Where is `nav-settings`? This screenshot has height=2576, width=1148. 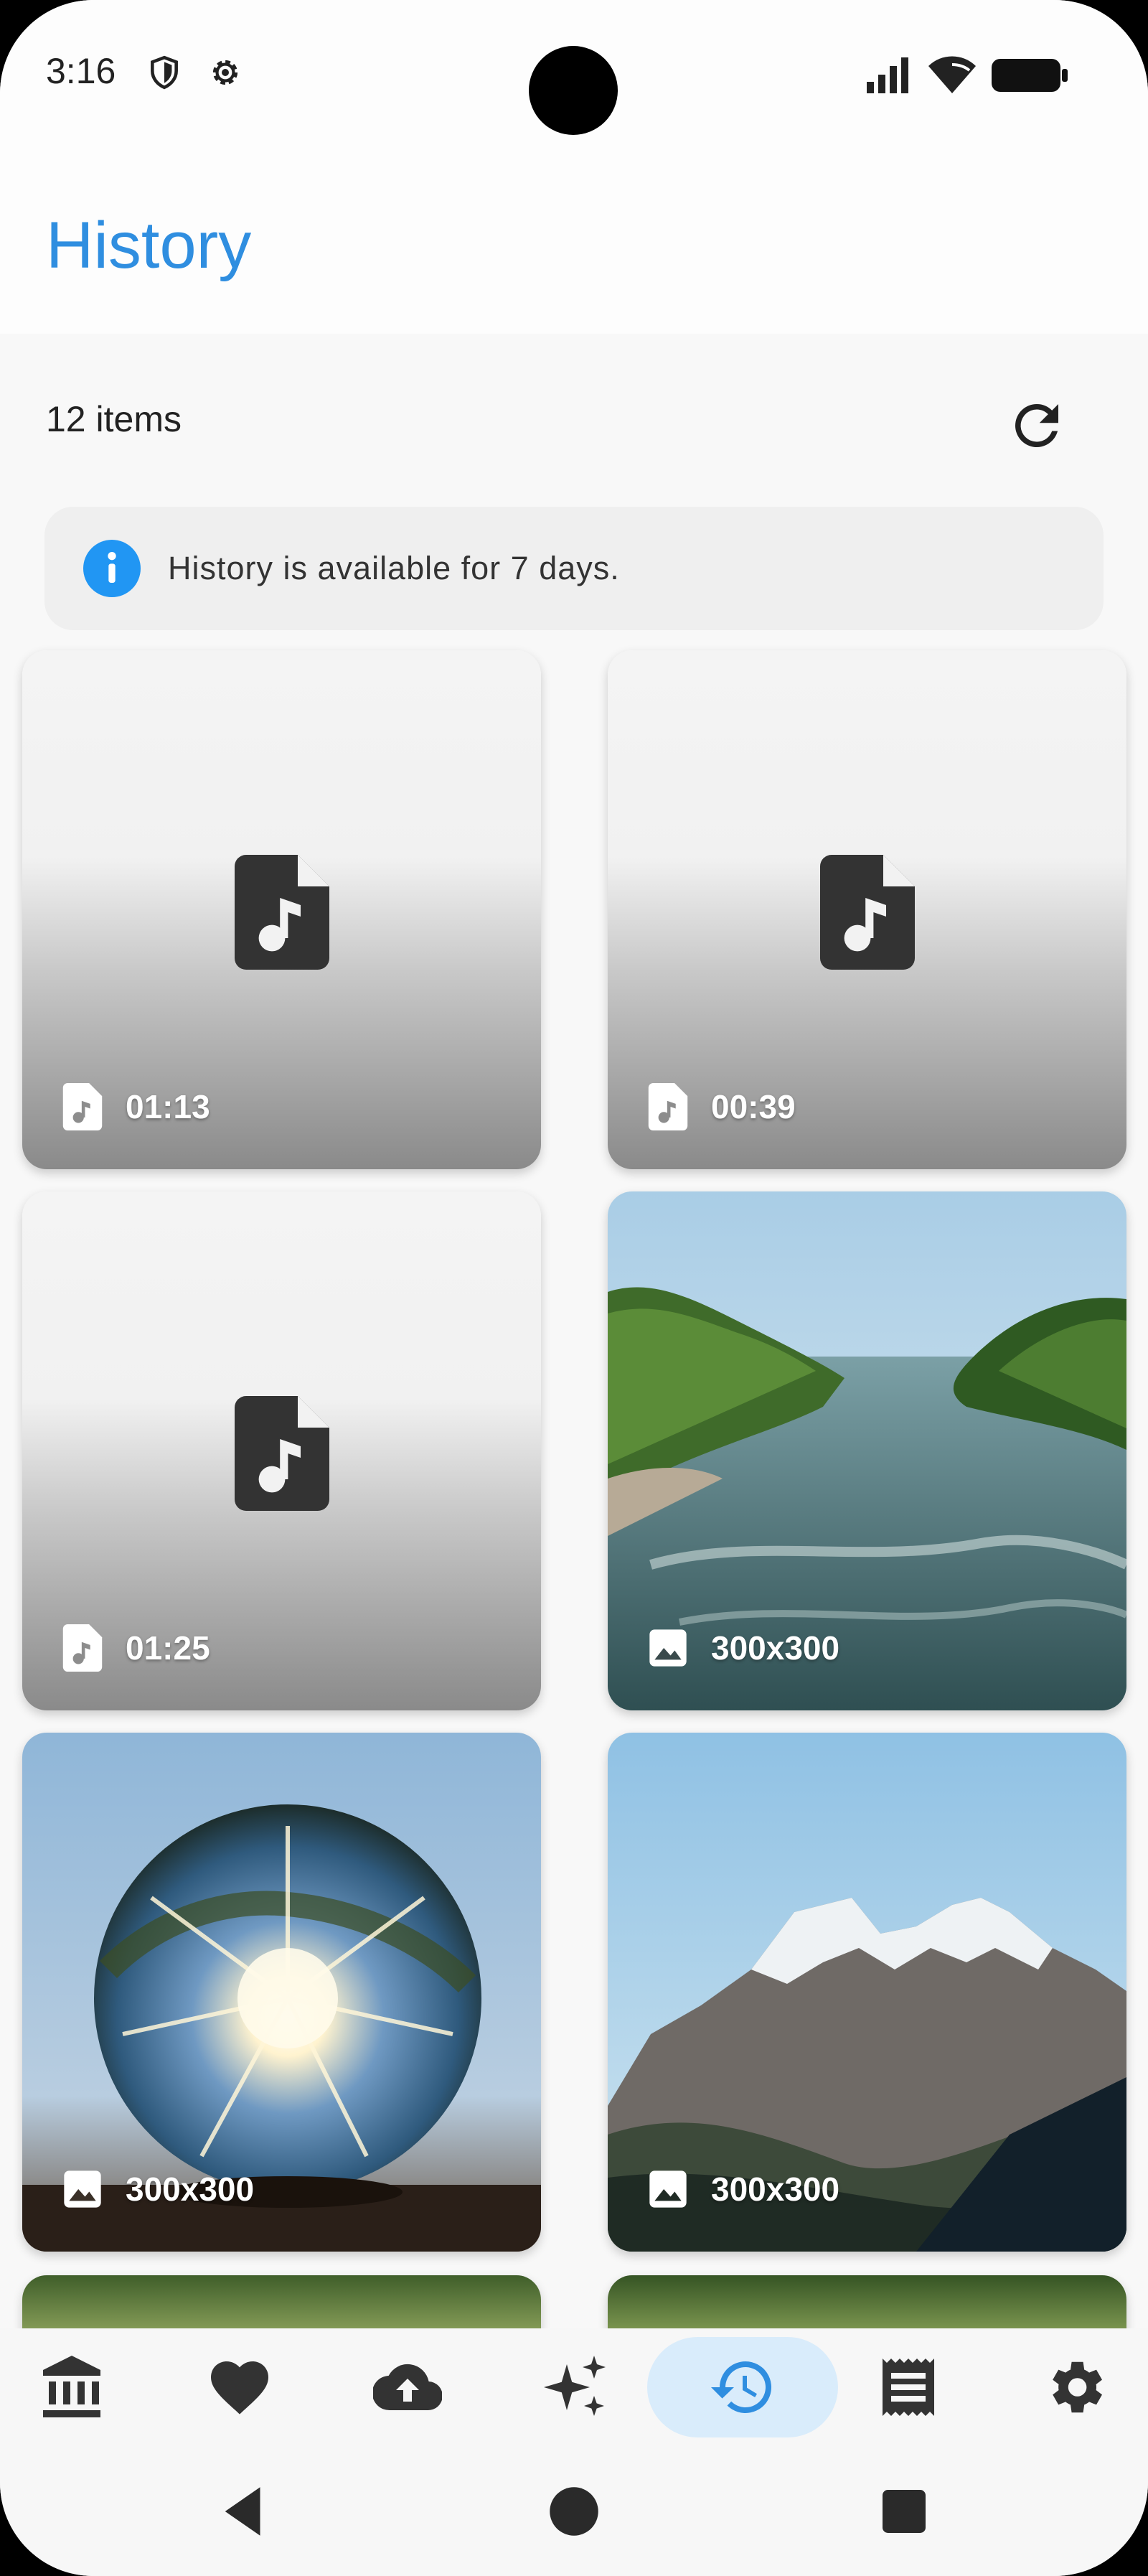
nav-settings is located at coordinates (1075, 2387).